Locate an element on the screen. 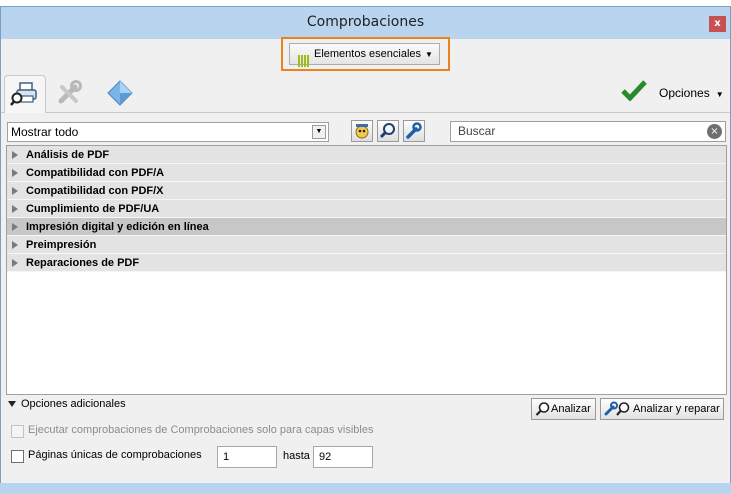  list-item: Compatibilidad con PDF/A is located at coordinates (366, 173).